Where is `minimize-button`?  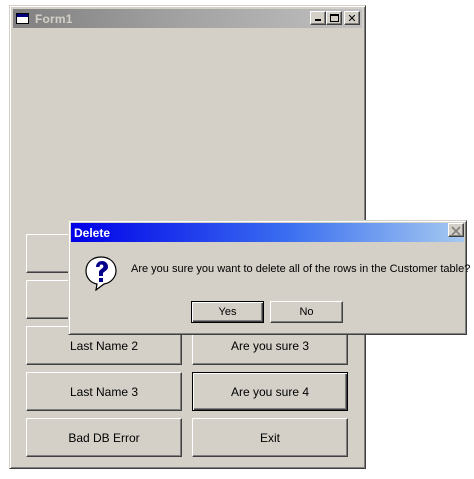
minimize-button is located at coordinates (318, 18).